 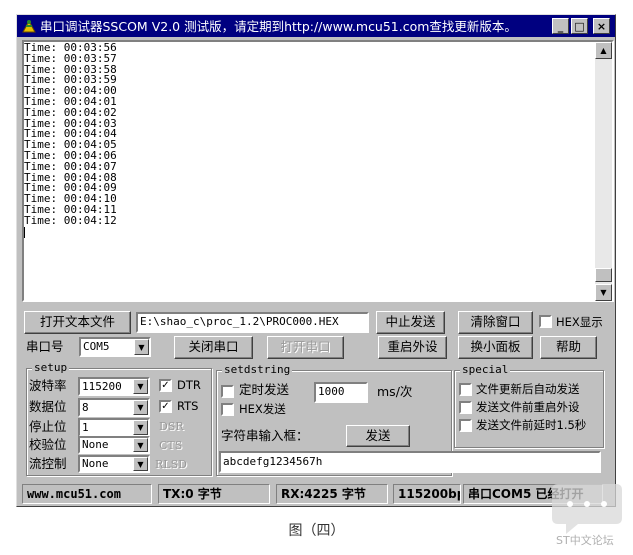 What do you see at coordinates (252, 322) in the screenshot?
I see `file-path-field: E:\shao_c\proc_1.2\PROC000.HEX` at bounding box center [252, 322].